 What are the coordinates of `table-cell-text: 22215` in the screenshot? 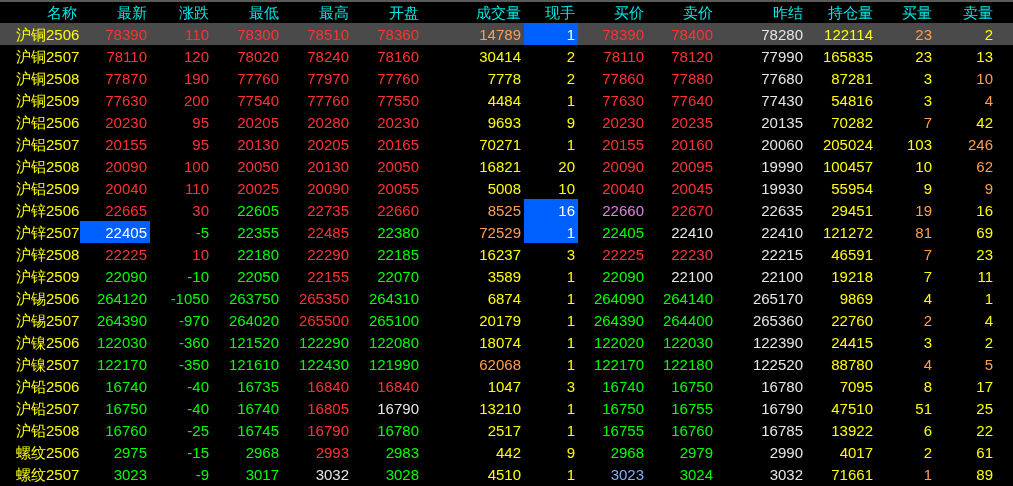 It's located at (782, 254).